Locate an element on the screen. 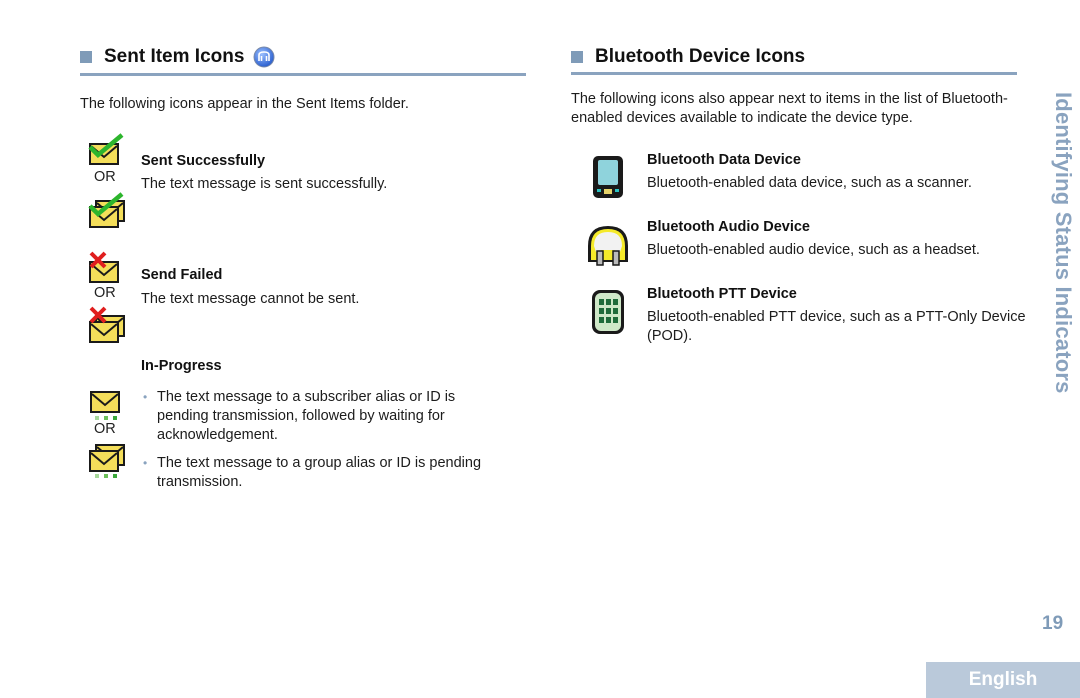  radio-feature-icon is located at coordinates (264, 57).